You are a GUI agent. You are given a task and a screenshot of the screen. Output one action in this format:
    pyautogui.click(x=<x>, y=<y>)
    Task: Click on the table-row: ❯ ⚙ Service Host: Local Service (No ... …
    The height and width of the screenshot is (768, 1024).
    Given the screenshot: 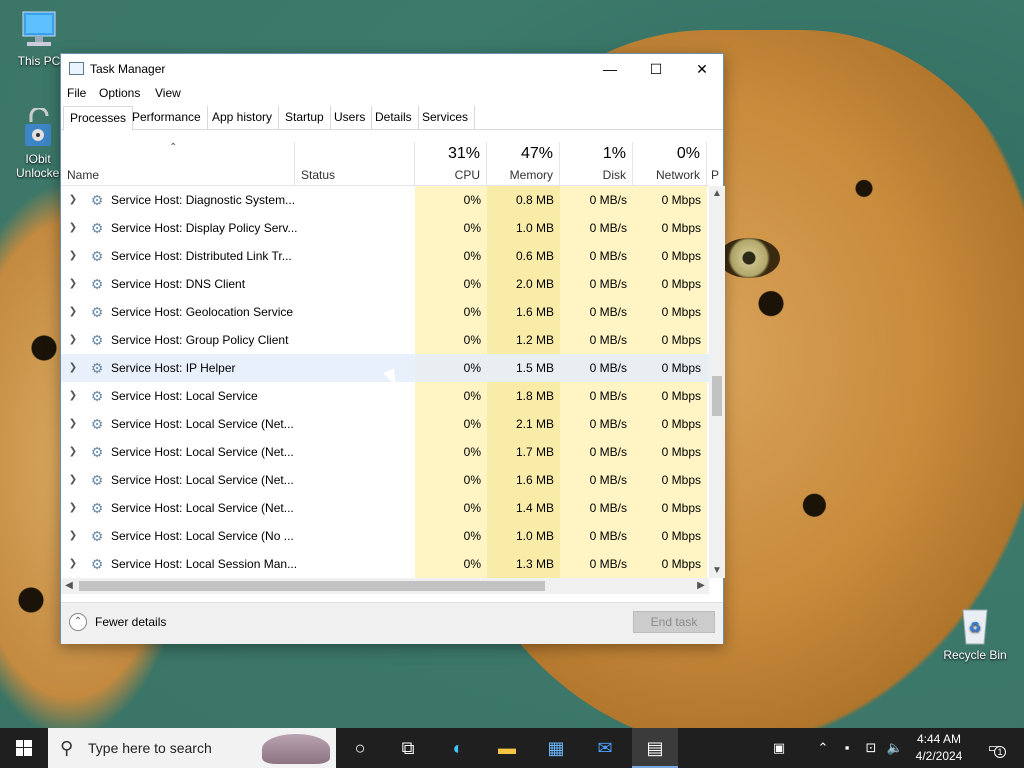 What is the action you would take?
    pyautogui.click(x=385, y=536)
    